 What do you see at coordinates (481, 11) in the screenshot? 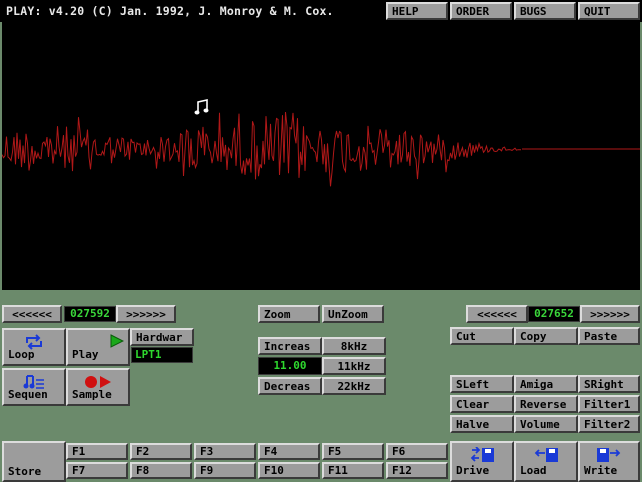
I see `order-button: ORDER` at bounding box center [481, 11].